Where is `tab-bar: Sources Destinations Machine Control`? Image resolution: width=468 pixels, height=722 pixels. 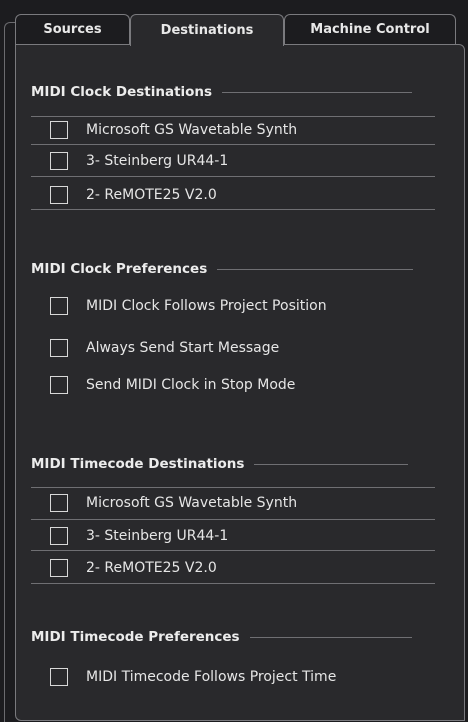 tab-bar: Sources Destinations Machine Control is located at coordinates (233, 30).